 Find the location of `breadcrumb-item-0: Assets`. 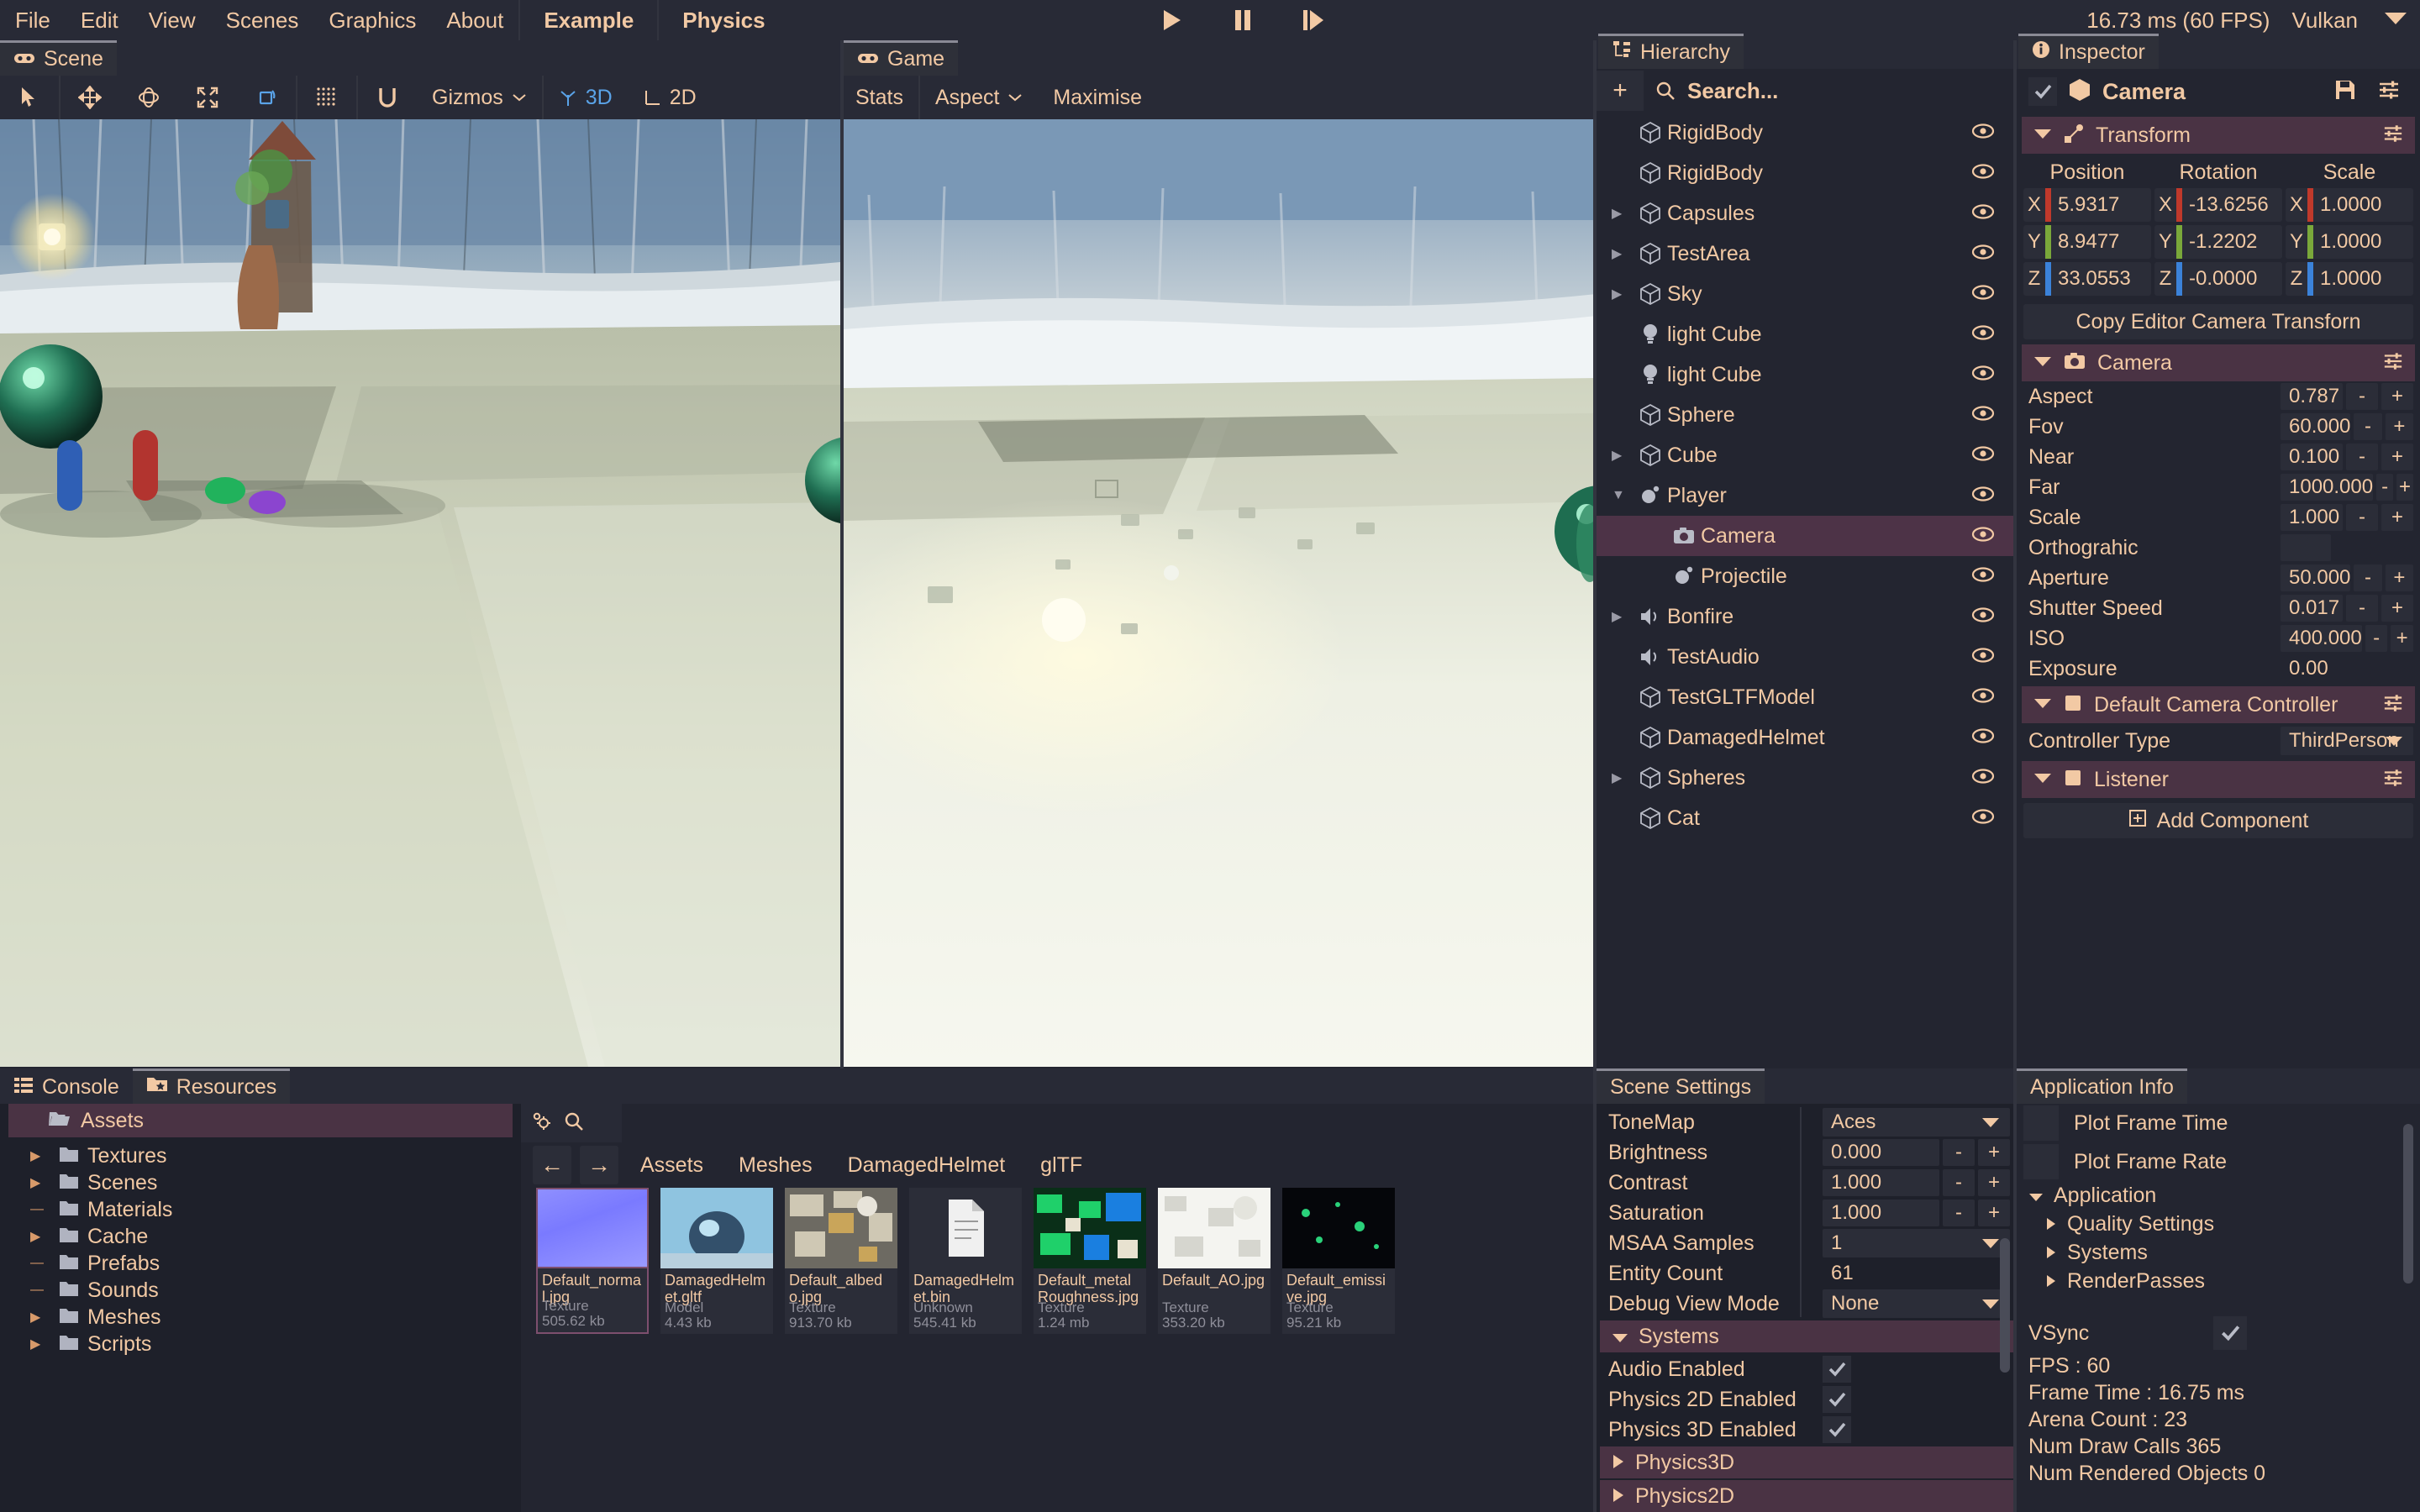

breadcrumb-item-0: Assets is located at coordinates (672, 1165).